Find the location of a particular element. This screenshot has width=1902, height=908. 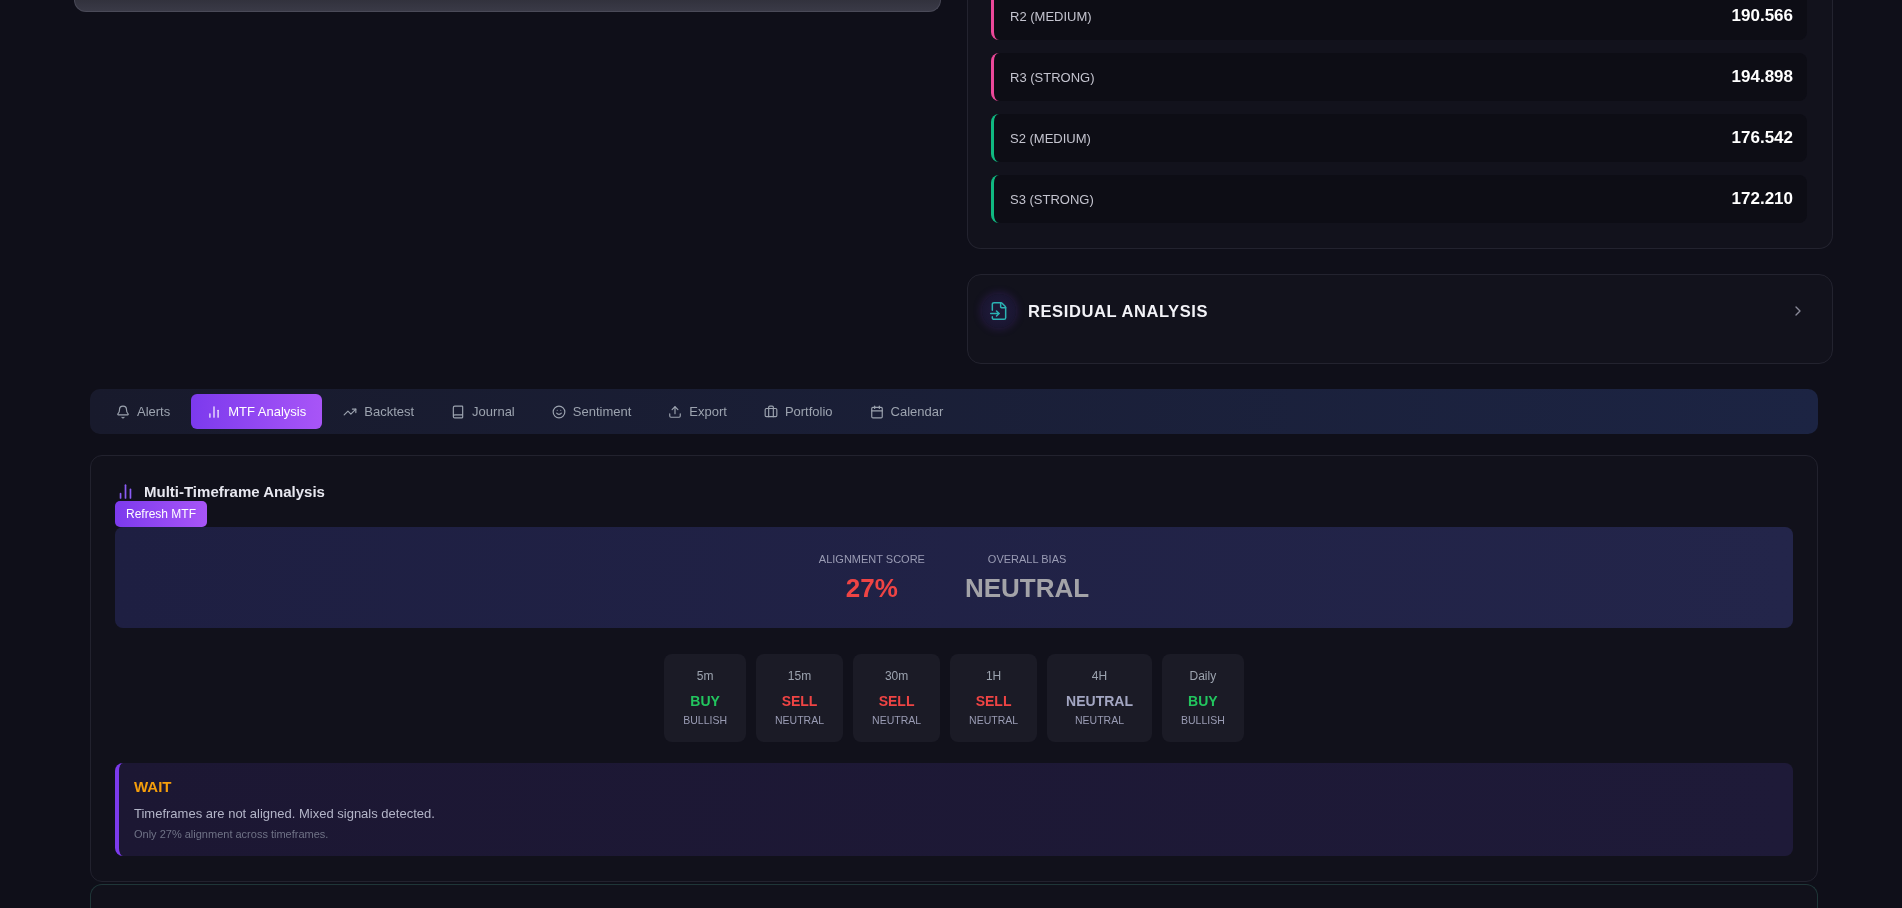

timeframe-label: 1H is located at coordinates (993, 676).